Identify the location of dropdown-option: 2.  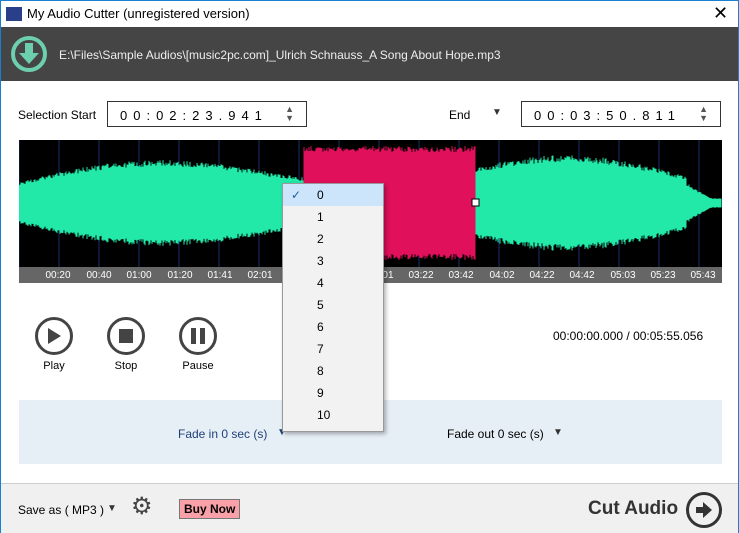
(333, 239).